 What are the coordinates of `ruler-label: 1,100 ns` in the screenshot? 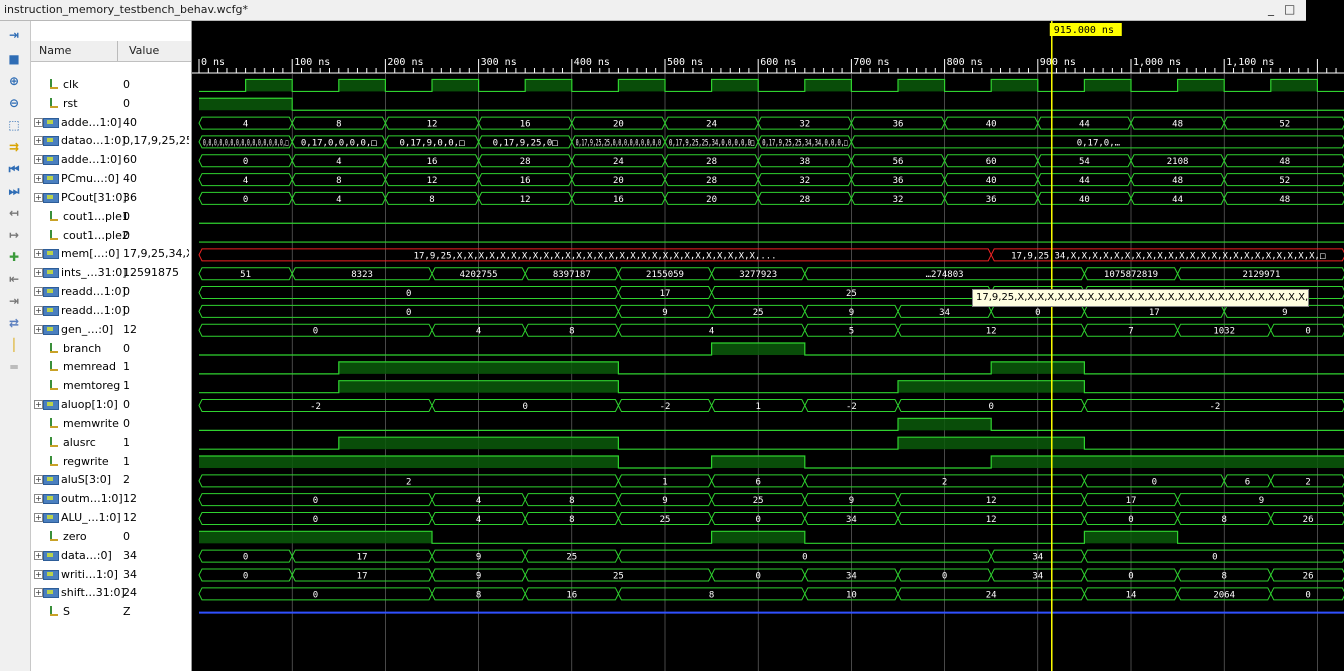 It's located at (1250, 62).